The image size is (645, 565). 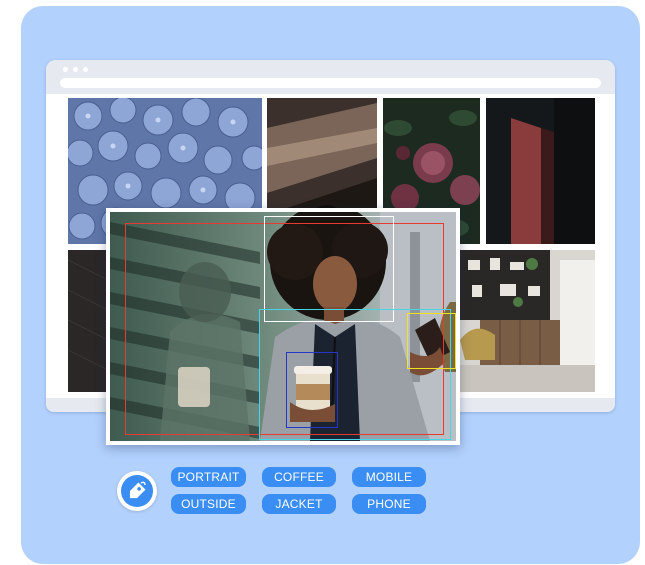 I want to click on detection-box-phone, so click(x=431, y=341).